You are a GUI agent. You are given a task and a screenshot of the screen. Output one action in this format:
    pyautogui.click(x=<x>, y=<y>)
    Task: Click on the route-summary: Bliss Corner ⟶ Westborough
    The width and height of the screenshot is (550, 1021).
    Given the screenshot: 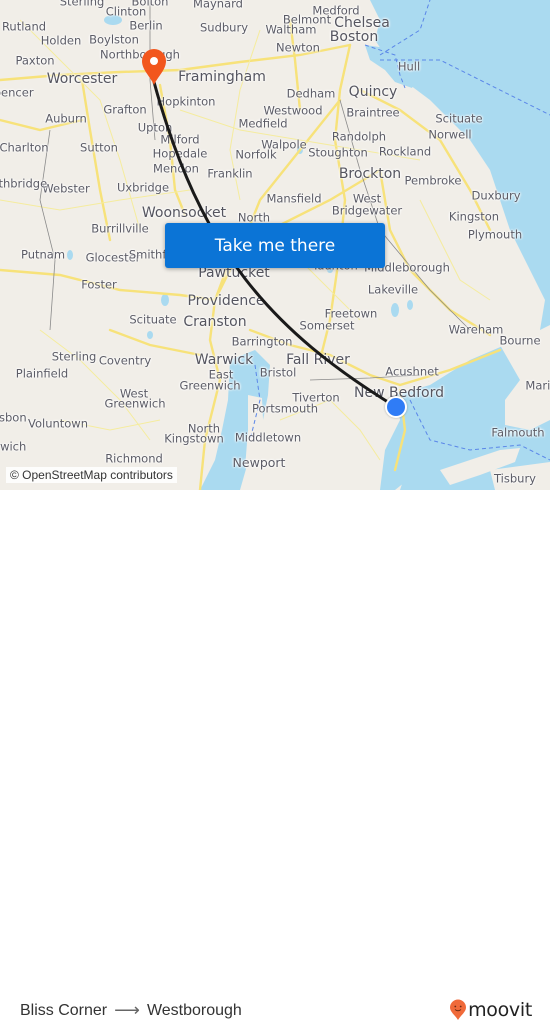 What is the action you would take?
    pyautogui.click(x=131, y=1010)
    